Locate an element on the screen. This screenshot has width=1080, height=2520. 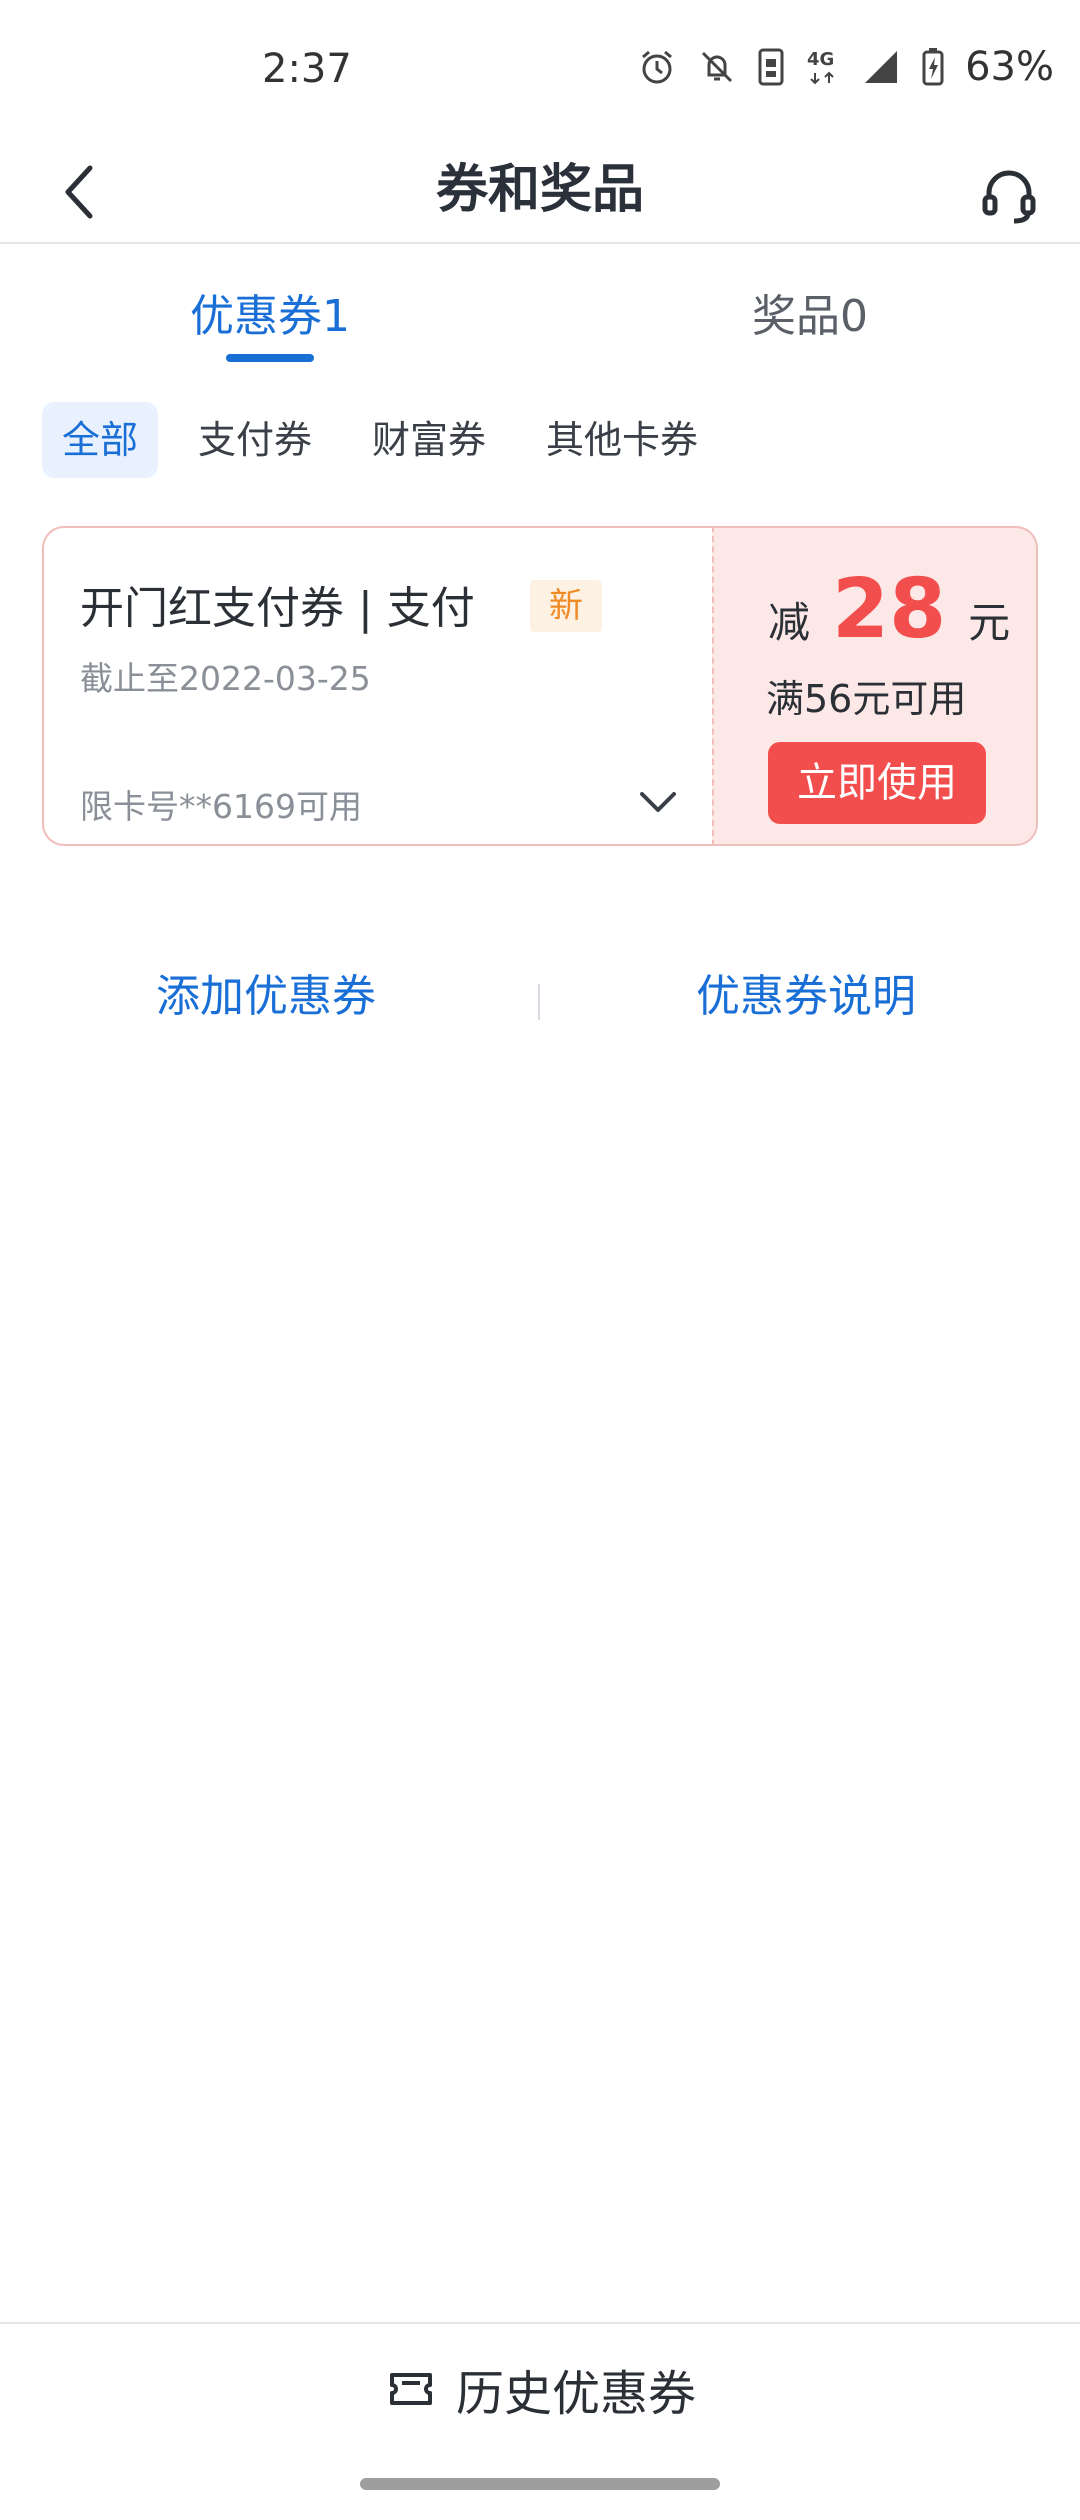
coupon-value-panel: 减 28 元 满56元可用 立即使用 is located at coordinates (875, 686).